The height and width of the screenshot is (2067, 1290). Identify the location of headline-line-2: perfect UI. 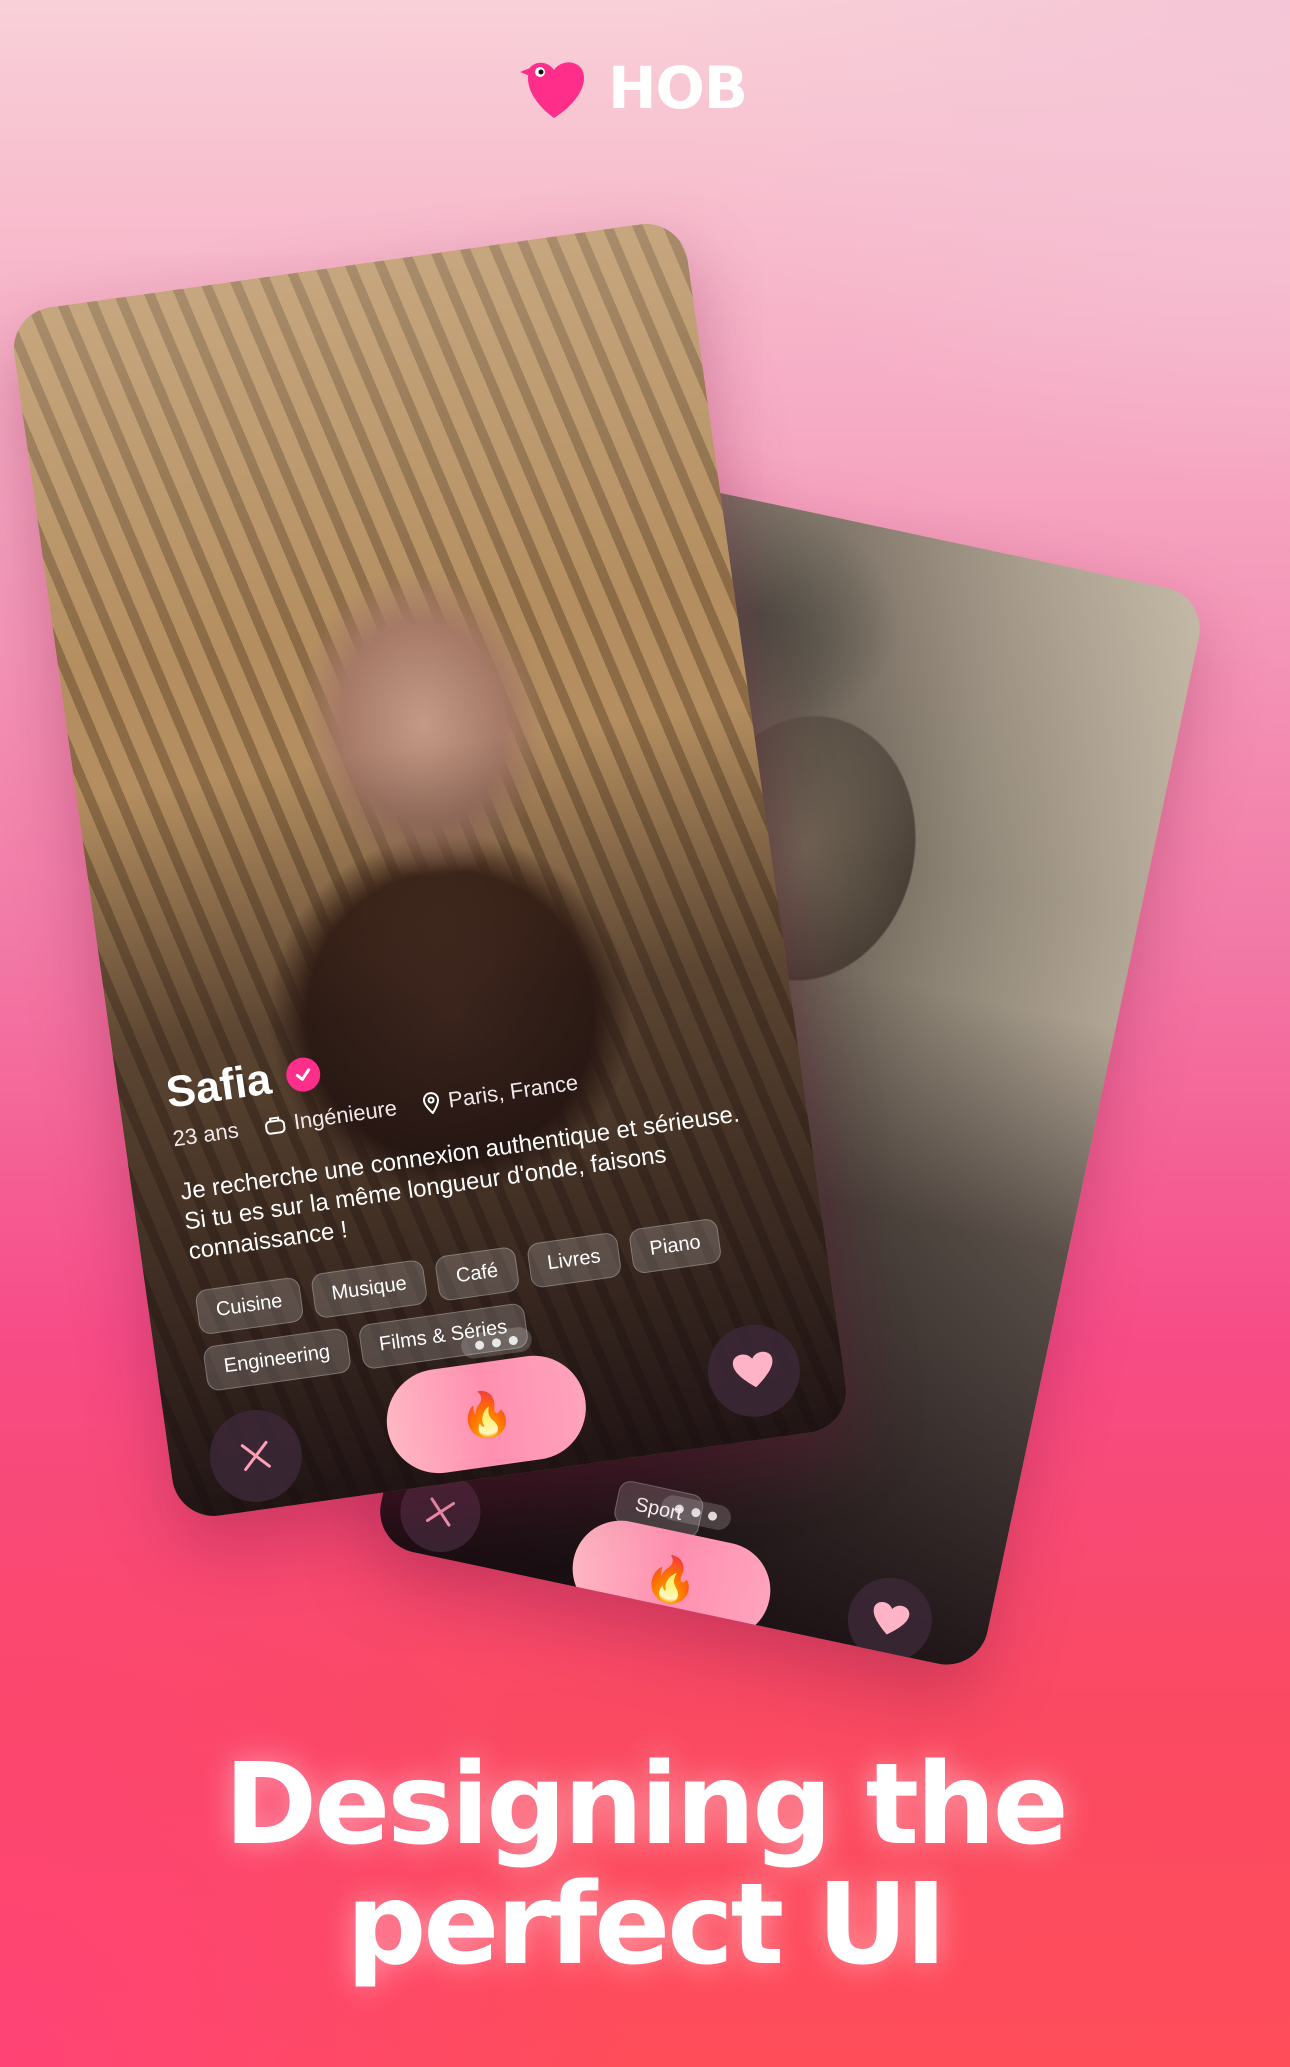
(646, 1925).